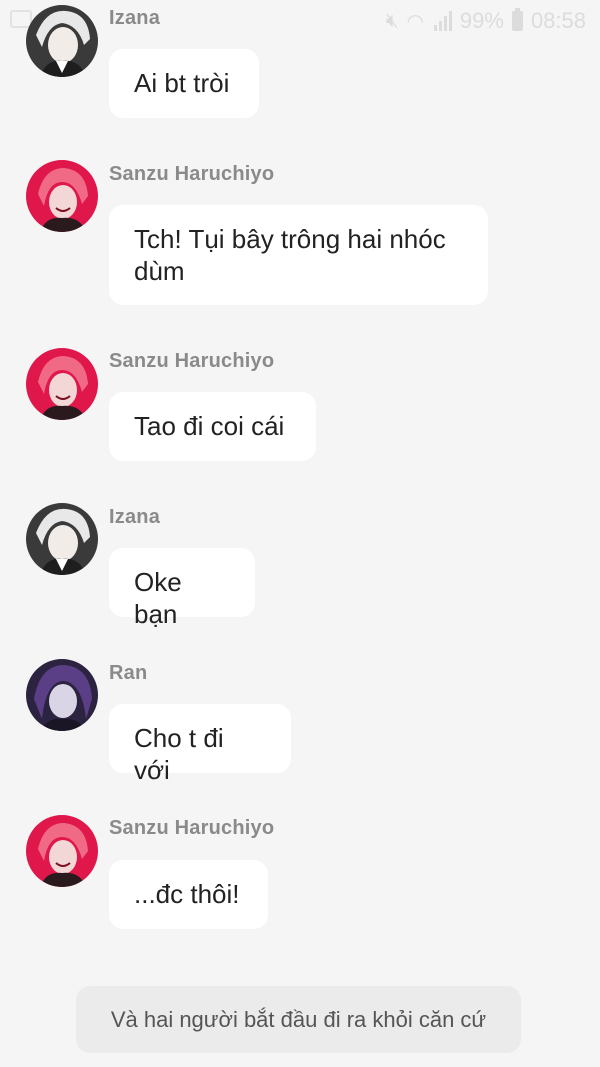  Describe the element at coordinates (298, 255) in the screenshot. I see `message-bubble: Tch! Tụi bây trông hai nhóc dùm` at that location.